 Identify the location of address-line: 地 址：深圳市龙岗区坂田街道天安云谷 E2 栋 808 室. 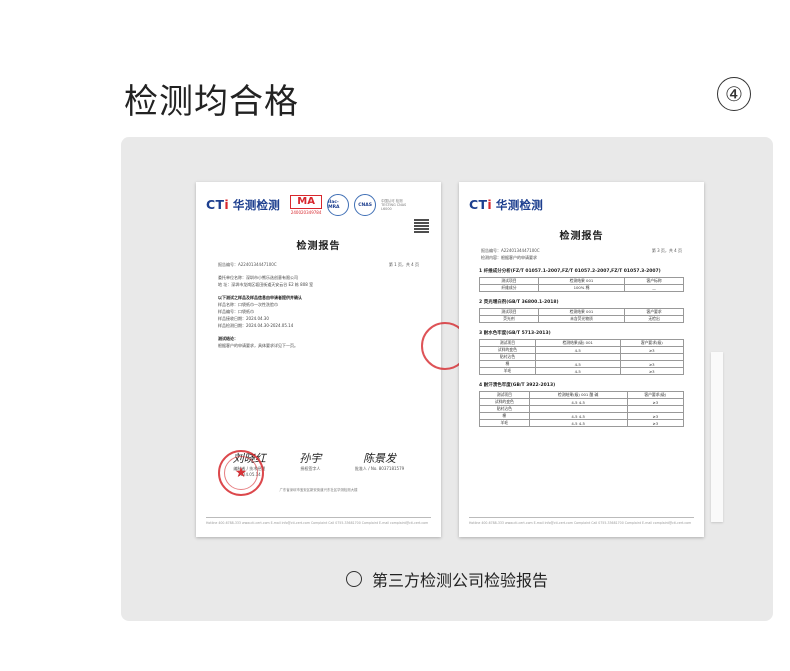
(266, 284).